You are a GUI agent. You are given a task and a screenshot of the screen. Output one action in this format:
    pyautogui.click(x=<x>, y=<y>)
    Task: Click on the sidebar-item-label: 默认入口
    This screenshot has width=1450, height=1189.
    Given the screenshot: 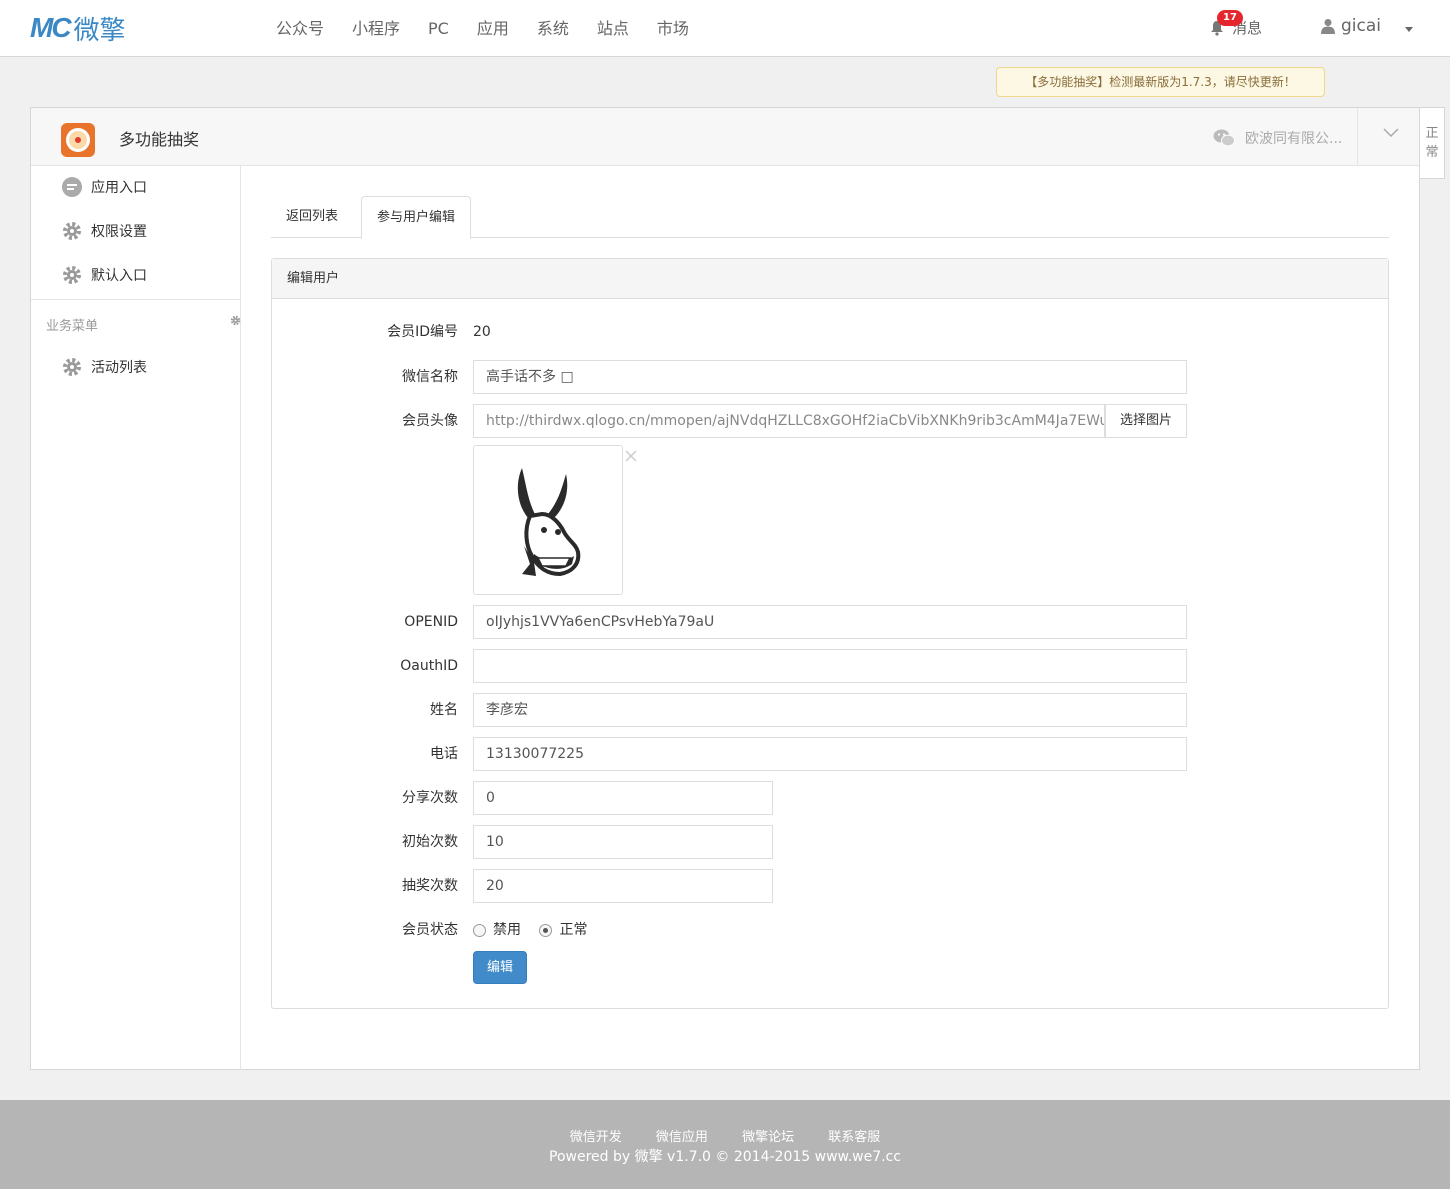 What is the action you would take?
    pyautogui.click(x=119, y=276)
    